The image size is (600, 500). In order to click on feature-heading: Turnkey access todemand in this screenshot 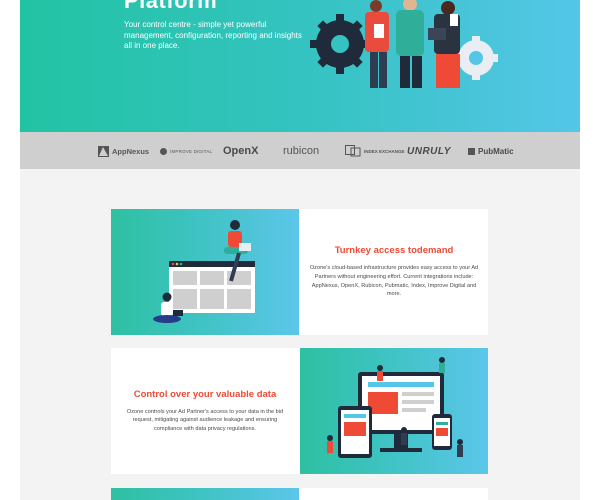, I will do `click(394, 251)`.